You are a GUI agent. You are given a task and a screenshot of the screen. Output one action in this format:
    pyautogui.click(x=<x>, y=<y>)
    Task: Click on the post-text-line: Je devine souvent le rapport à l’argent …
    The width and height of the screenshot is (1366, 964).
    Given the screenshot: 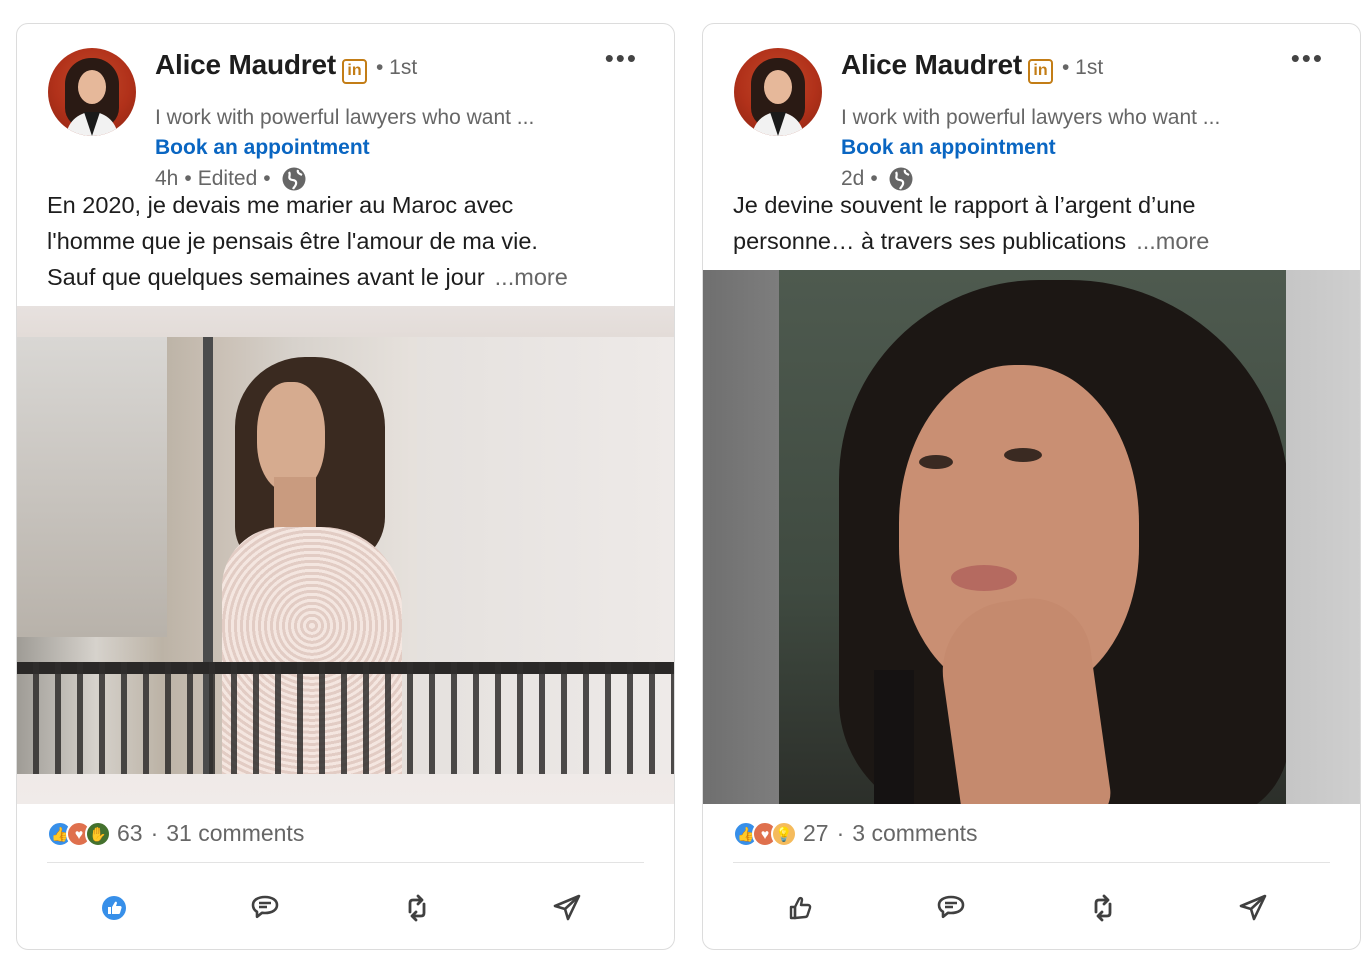 What is the action you would take?
    pyautogui.click(x=964, y=205)
    